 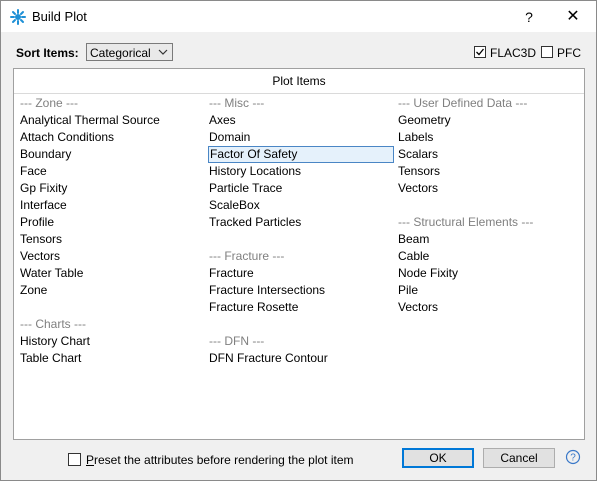 I want to click on window-title: Build Plot, so click(x=59, y=16).